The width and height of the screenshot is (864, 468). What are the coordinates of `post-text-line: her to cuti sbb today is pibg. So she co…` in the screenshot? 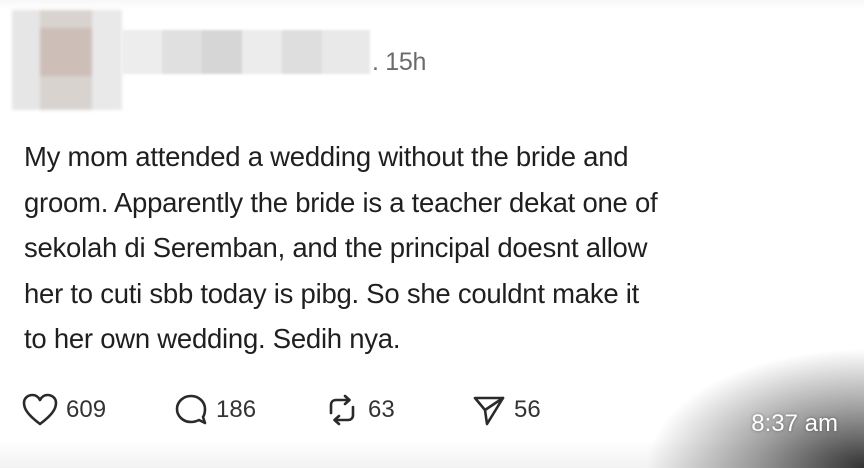 It's located at (332, 293).